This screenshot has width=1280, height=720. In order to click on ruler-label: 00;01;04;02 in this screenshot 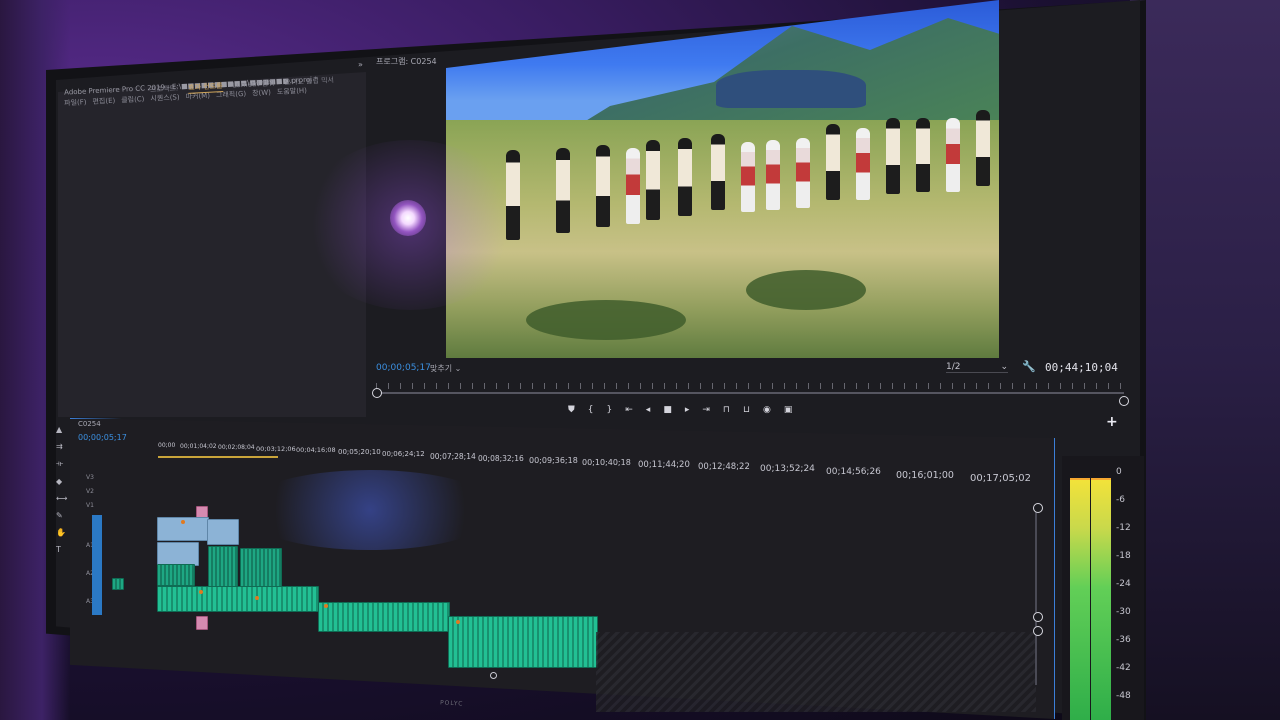, I will do `click(198, 446)`.